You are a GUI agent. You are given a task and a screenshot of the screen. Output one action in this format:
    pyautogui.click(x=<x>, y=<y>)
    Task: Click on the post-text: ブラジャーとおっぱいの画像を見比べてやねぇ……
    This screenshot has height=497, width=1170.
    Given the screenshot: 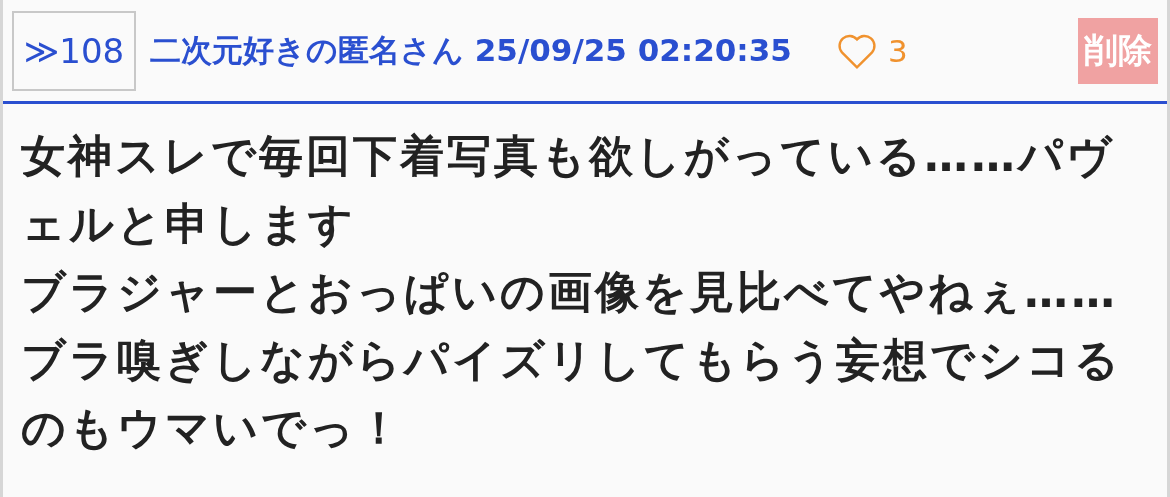 What is the action you would take?
    pyautogui.click(x=570, y=292)
    